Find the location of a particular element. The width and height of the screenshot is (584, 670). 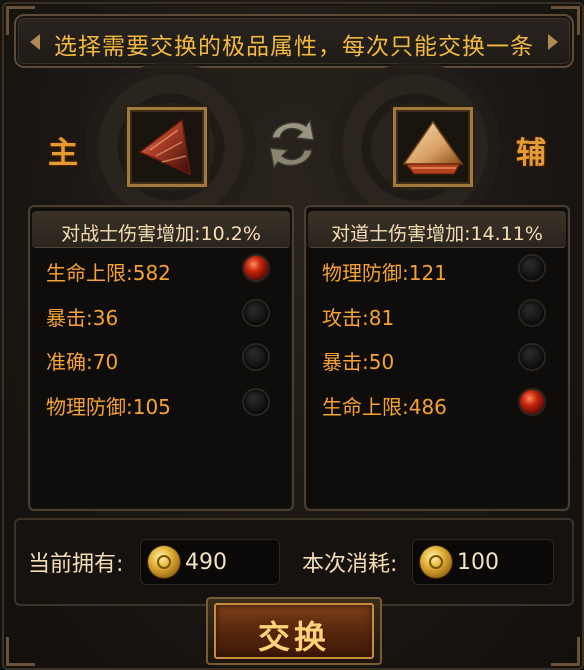

main-special-attribute: 对战士伤害增加:10.2% is located at coordinates (161, 234).